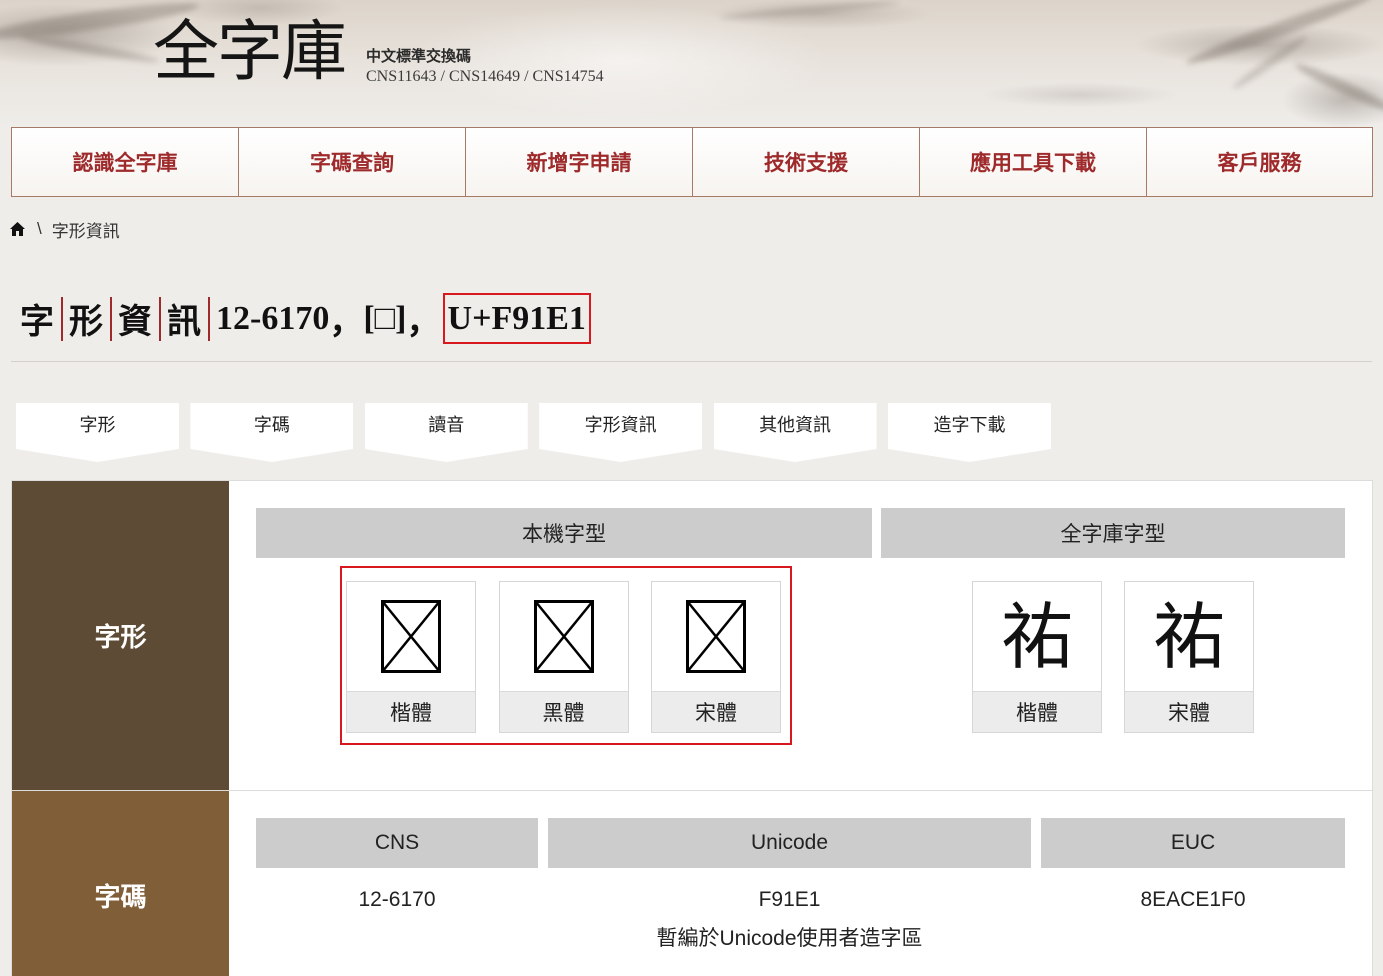 This screenshot has width=1383, height=976. What do you see at coordinates (564, 533) in the screenshot?
I see `local-fonts-heading: 本機字型` at bounding box center [564, 533].